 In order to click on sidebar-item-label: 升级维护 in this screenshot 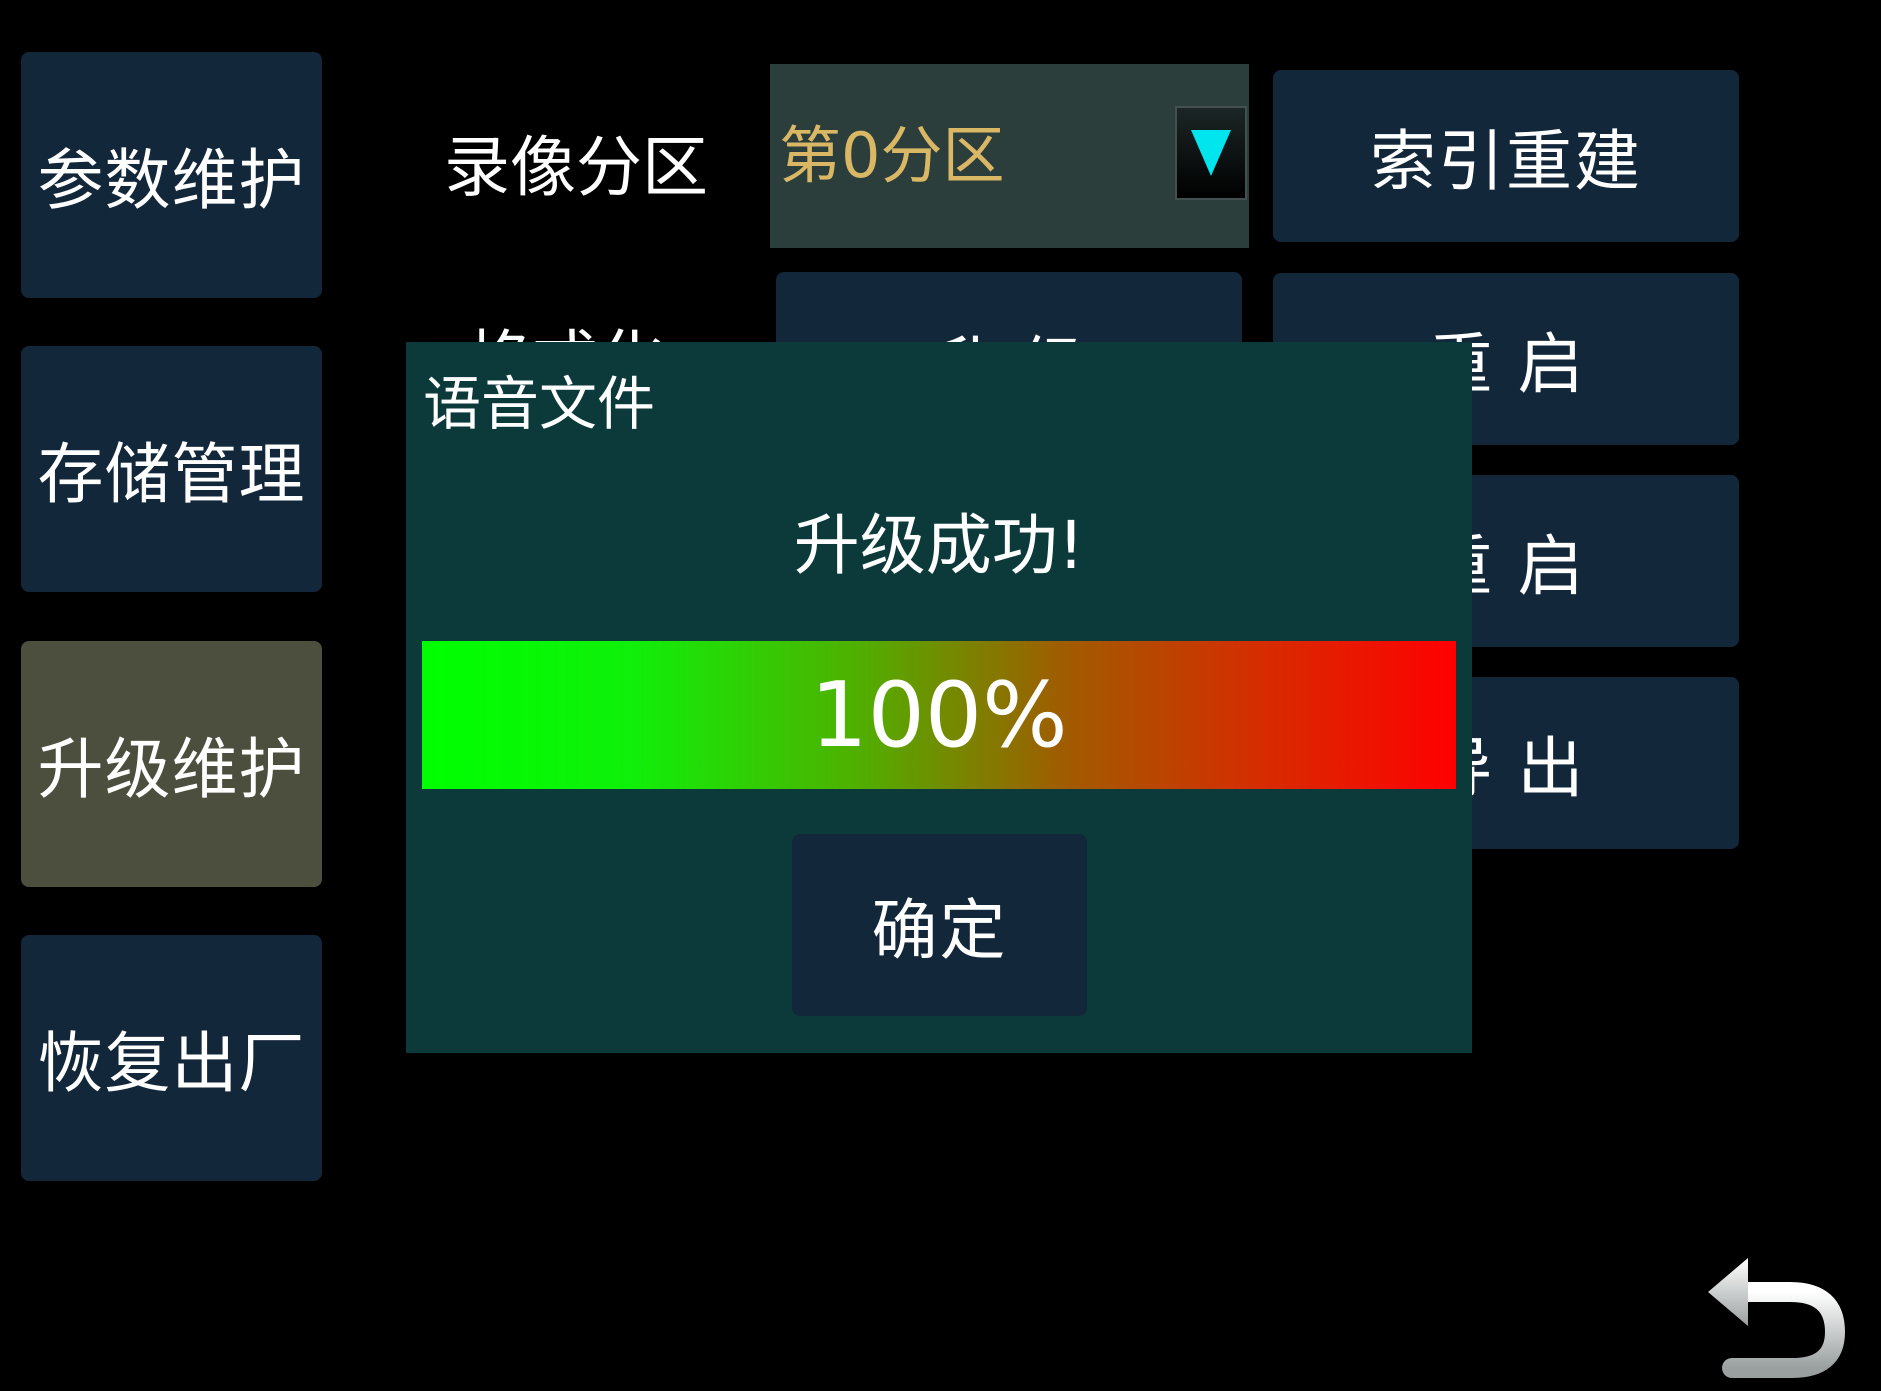, I will do `click(171, 769)`.